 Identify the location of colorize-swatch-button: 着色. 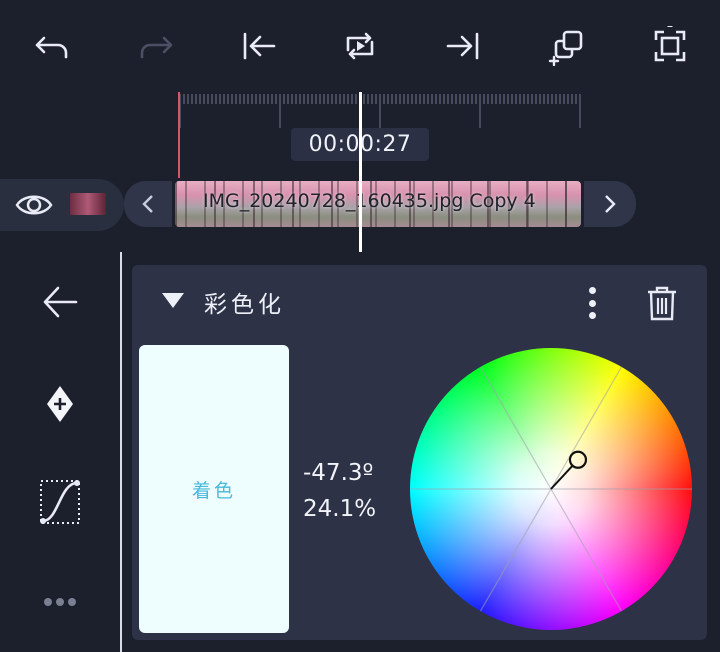
(214, 489).